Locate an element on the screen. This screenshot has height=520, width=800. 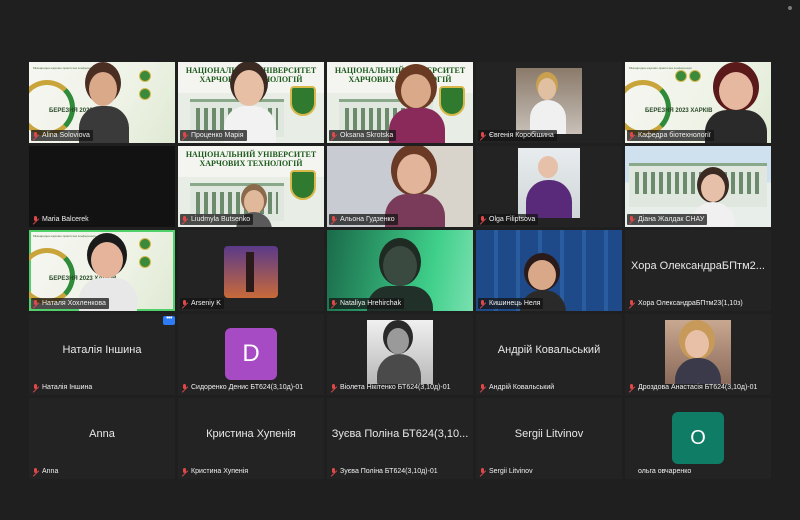
participant-name-label: Alina Soloviova is located at coordinates (62, 135).